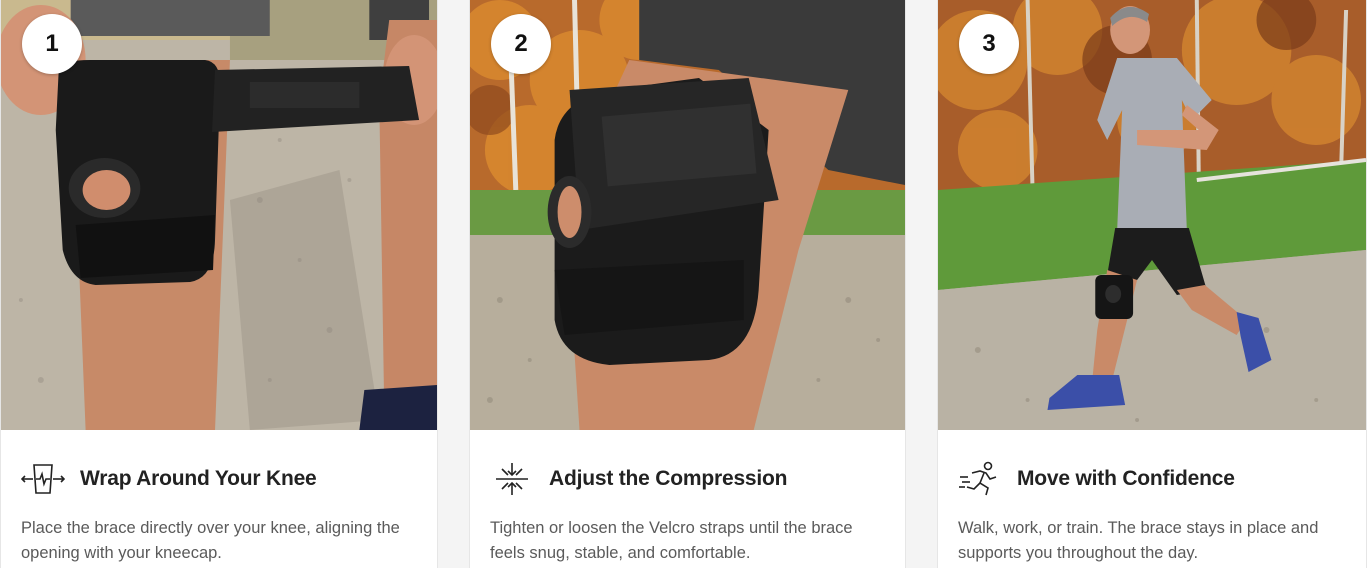  What do you see at coordinates (43, 479) in the screenshot?
I see `knee-wrap-icon` at bounding box center [43, 479].